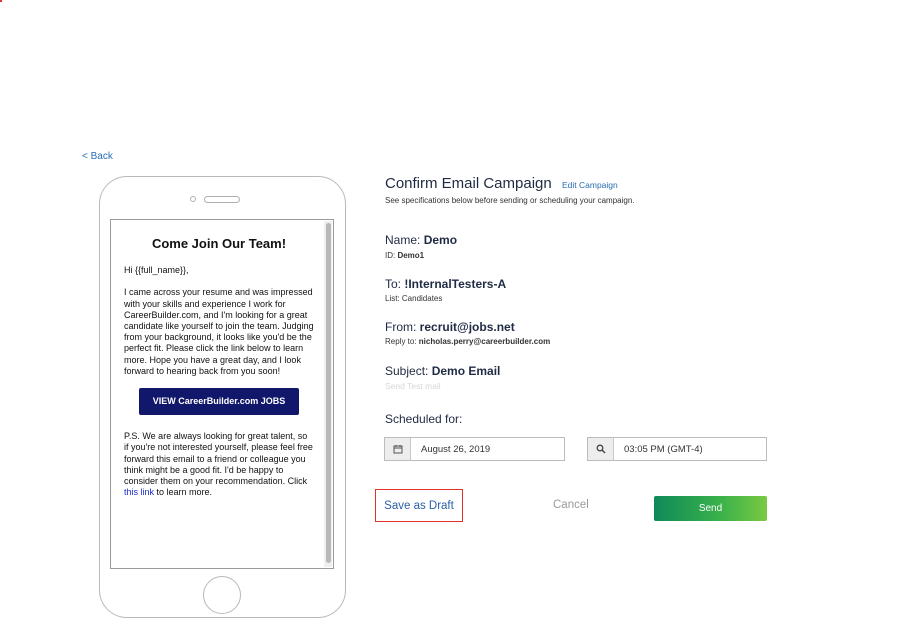 This screenshot has height=639, width=900. I want to click on save-draft-highlight: Save as Draft, so click(419, 505).